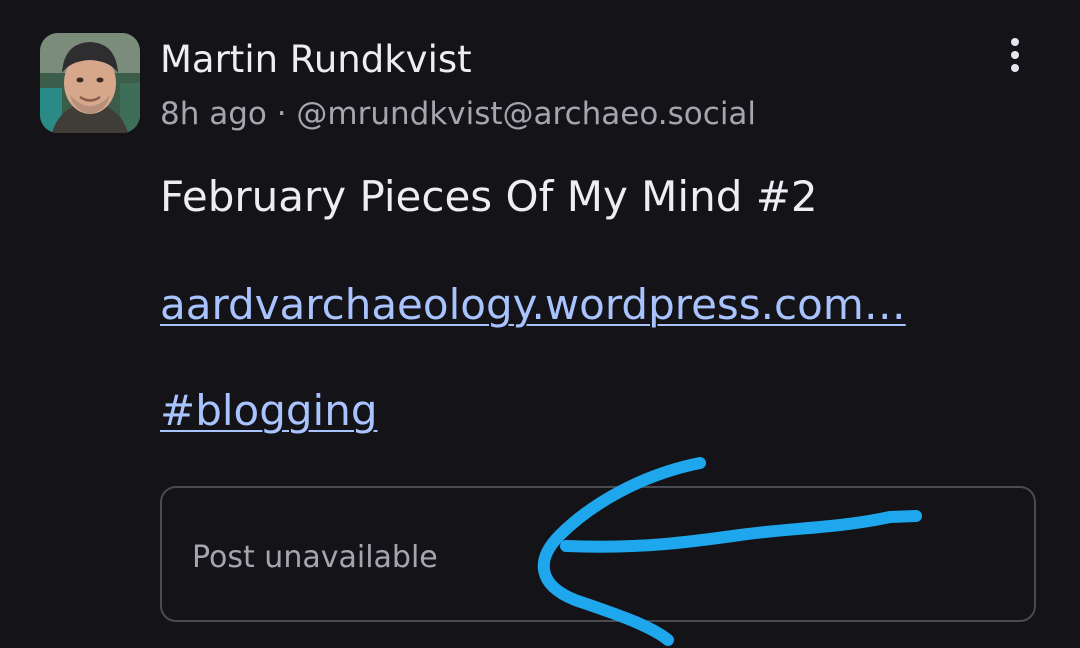  I want to click on post-meta: 8h ago · @mrundkvist@archaeo.social, so click(458, 114).